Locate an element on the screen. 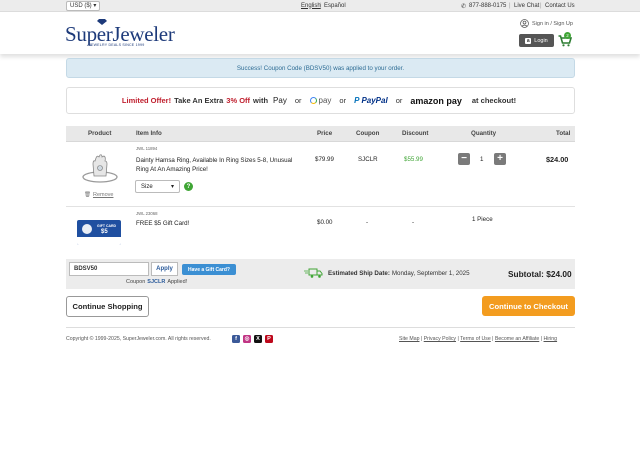  gift-card-button: Have a Gift Card? is located at coordinates (209, 269).